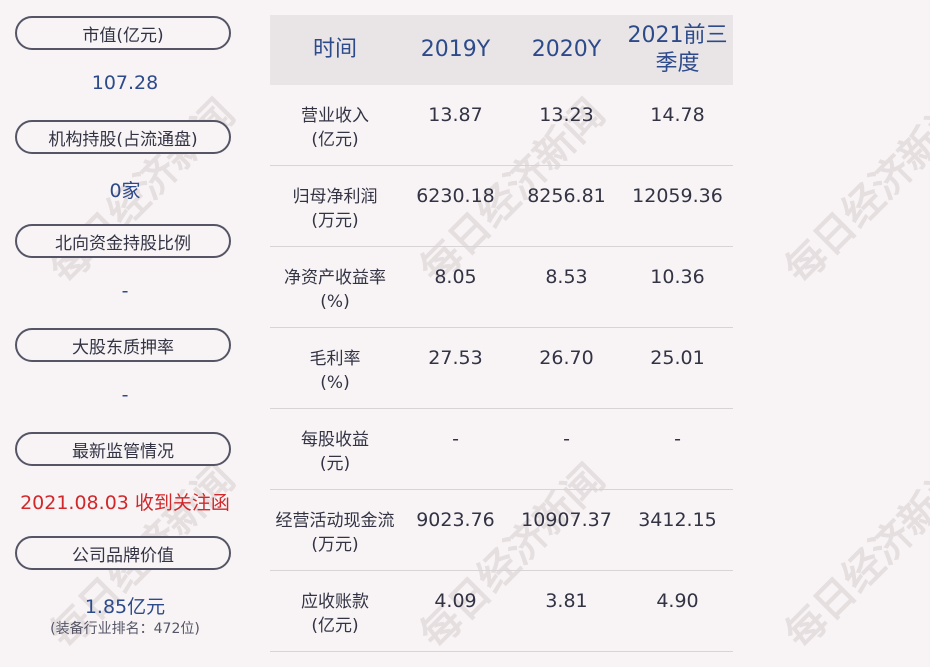  What do you see at coordinates (335, 290) in the screenshot?
I see `row-label: 净资产收益率 (%)` at bounding box center [335, 290].